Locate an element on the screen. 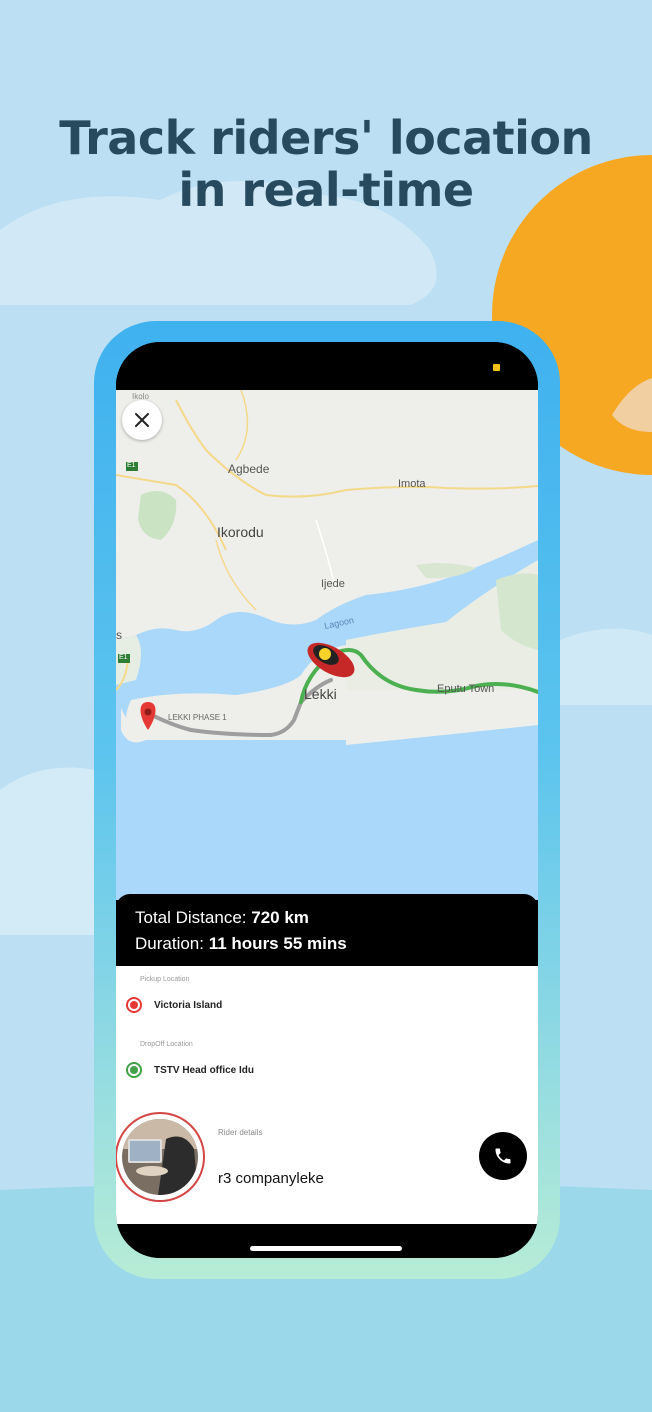 The width and height of the screenshot is (652, 1412). map-label-ikorodu: Ikorodu is located at coordinates (240, 532).